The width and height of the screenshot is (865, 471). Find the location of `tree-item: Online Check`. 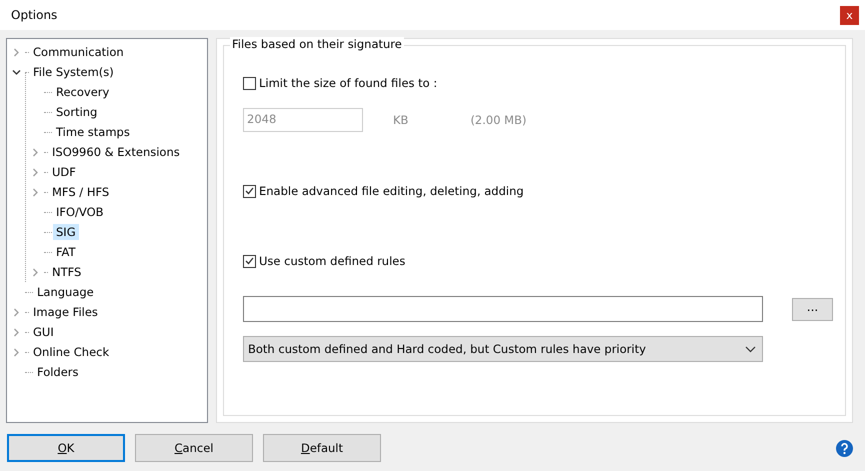

tree-item: Online Check is located at coordinates (71, 352).